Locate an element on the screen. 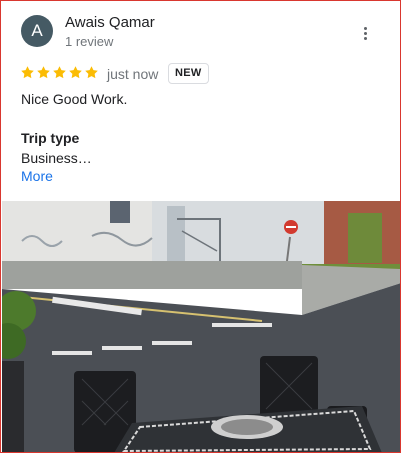 This screenshot has height=453, width=401. reviewer-name: Awais Qamar is located at coordinates (110, 22).